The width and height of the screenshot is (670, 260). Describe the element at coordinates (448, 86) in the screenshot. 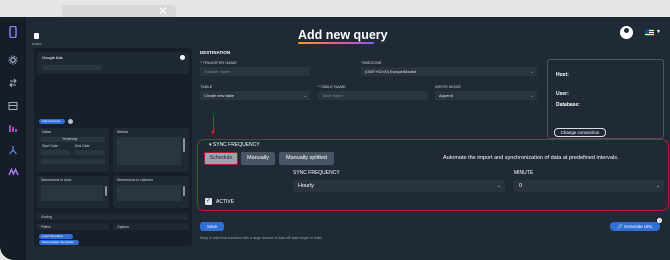

I see `write-mode-label: WRITE MODE` at that location.